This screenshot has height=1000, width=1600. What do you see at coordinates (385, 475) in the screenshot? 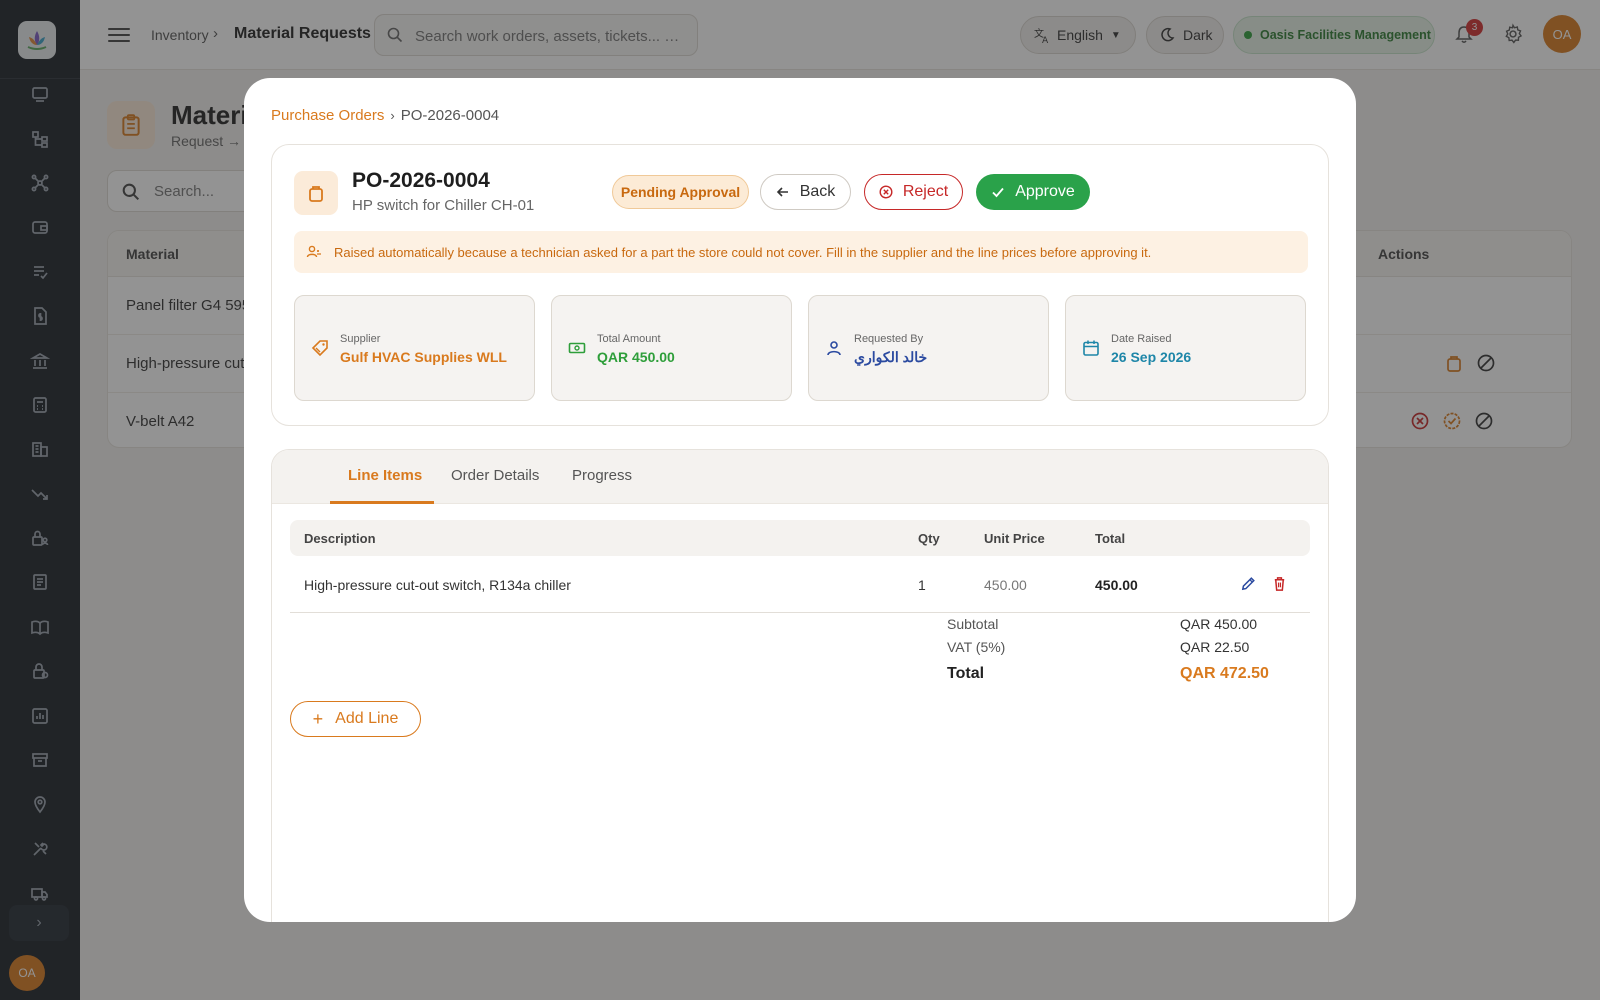
I see `tab-line-items: Line Items` at bounding box center [385, 475].